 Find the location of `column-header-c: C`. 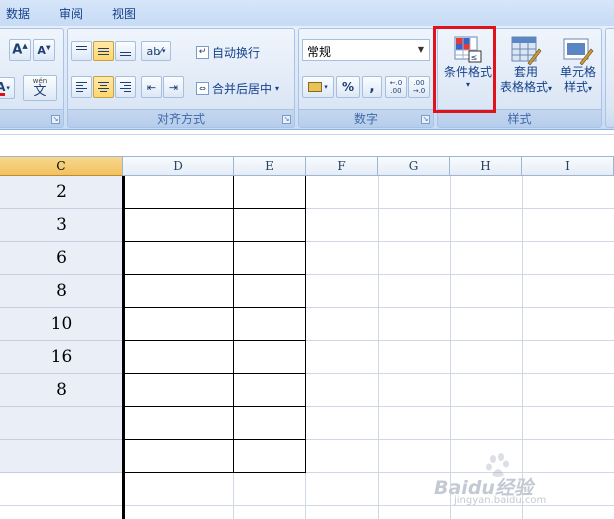

column-header-c: C is located at coordinates (61, 166).